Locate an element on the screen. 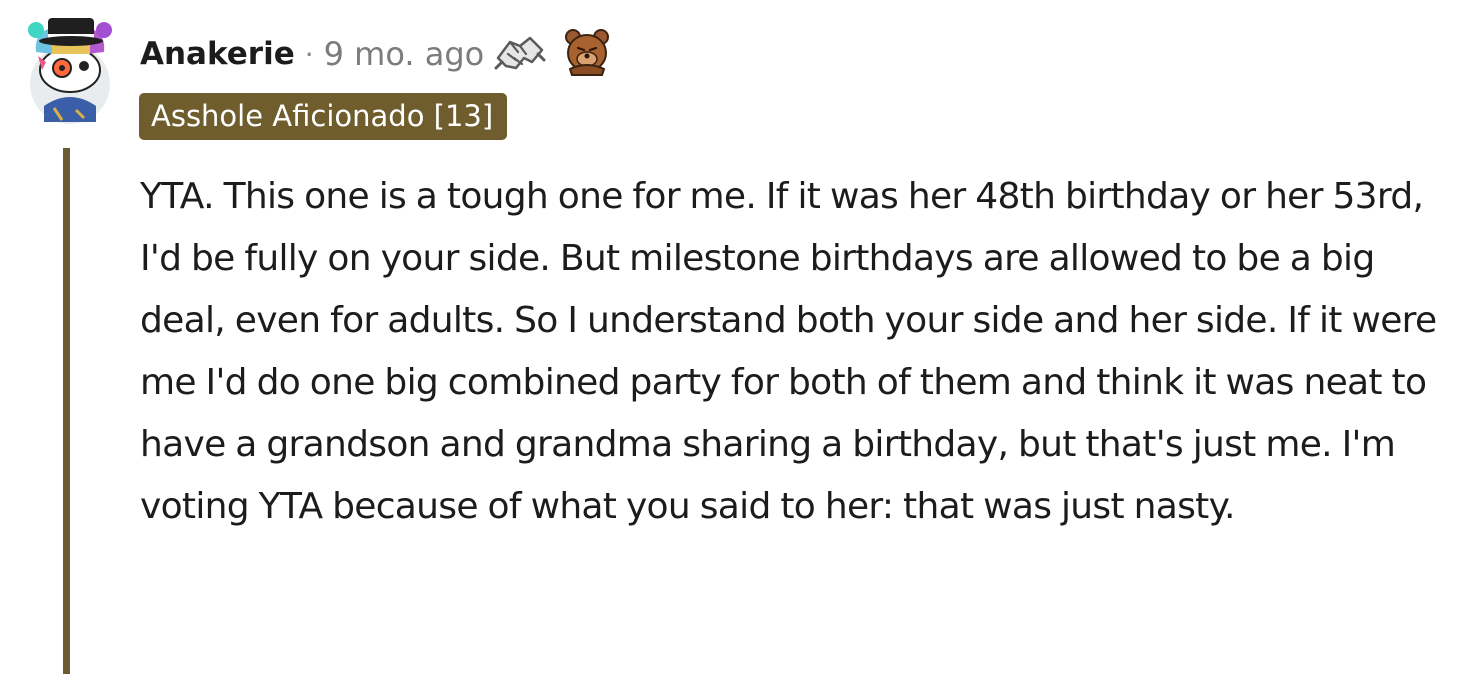 The image size is (1466, 674). avatar-icon is located at coordinates (70, 71).